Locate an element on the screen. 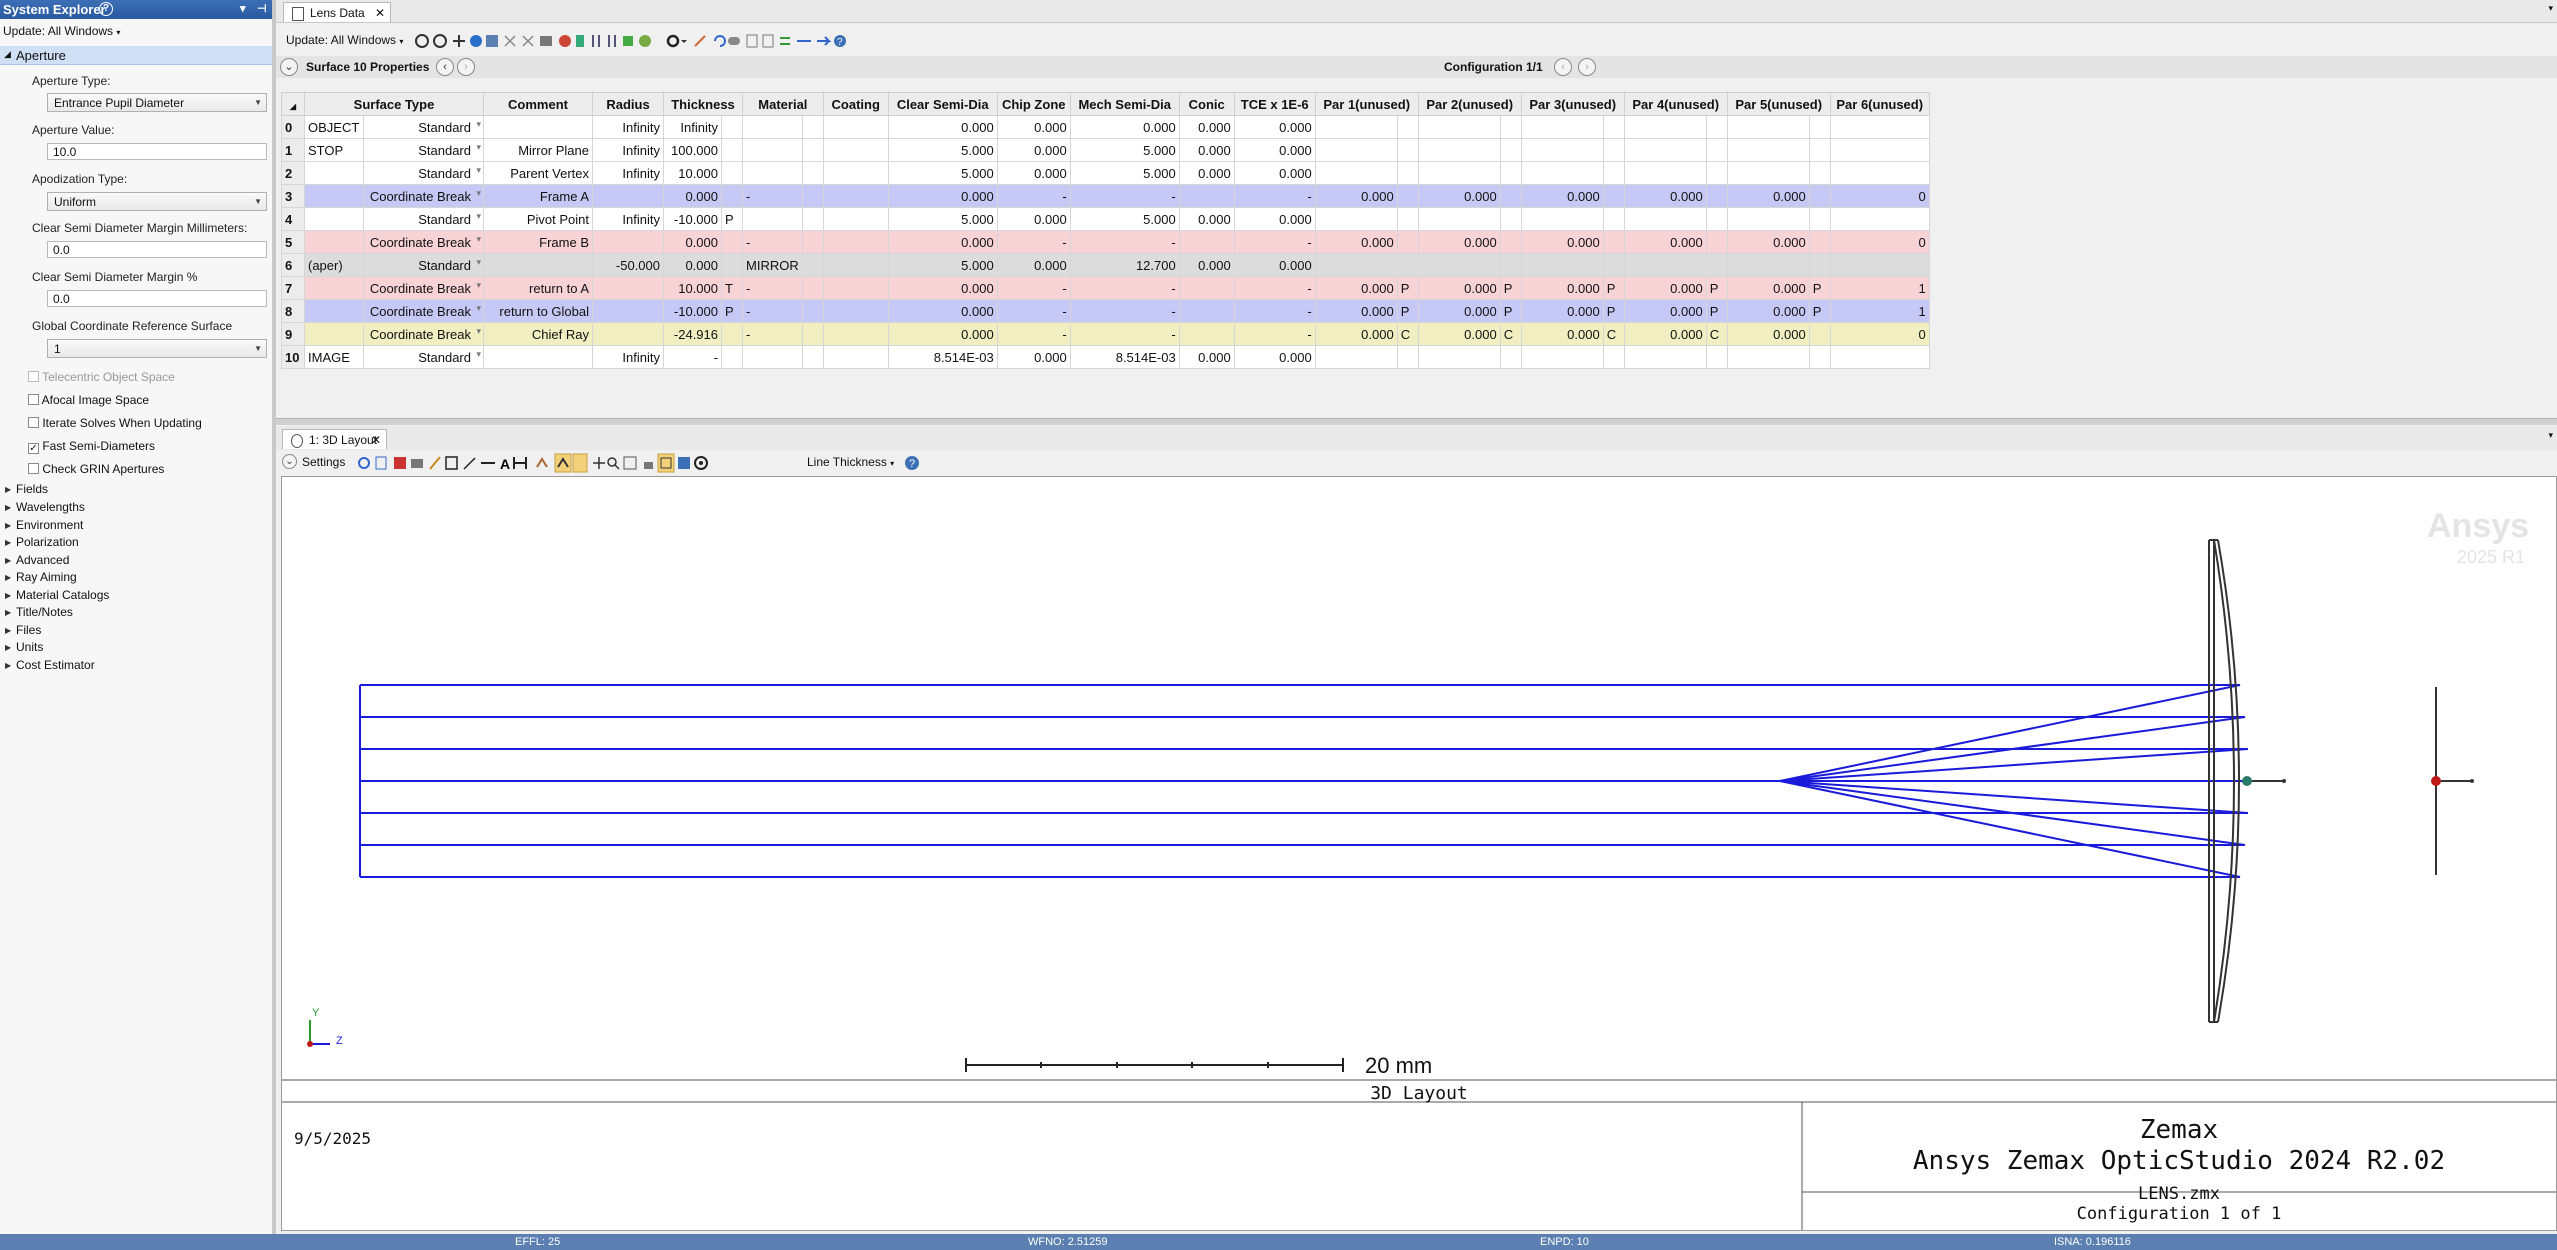  surface-name-cell: IMAGE is located at coordinates (334, 357).